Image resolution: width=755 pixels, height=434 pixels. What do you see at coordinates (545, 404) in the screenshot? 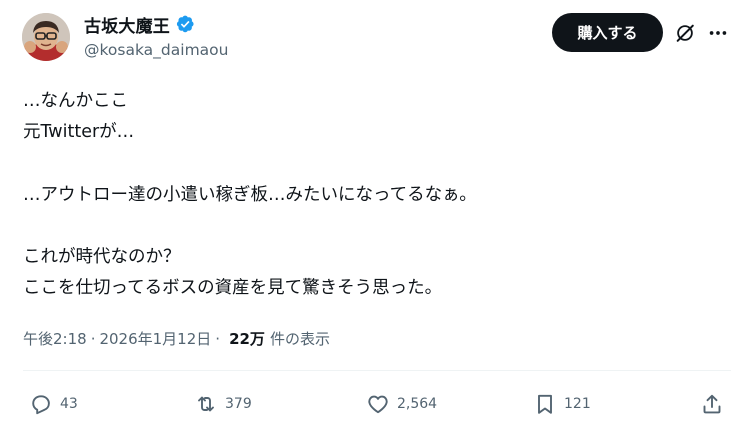
I see `bookmark-icon` at bounding box center [545, 404].